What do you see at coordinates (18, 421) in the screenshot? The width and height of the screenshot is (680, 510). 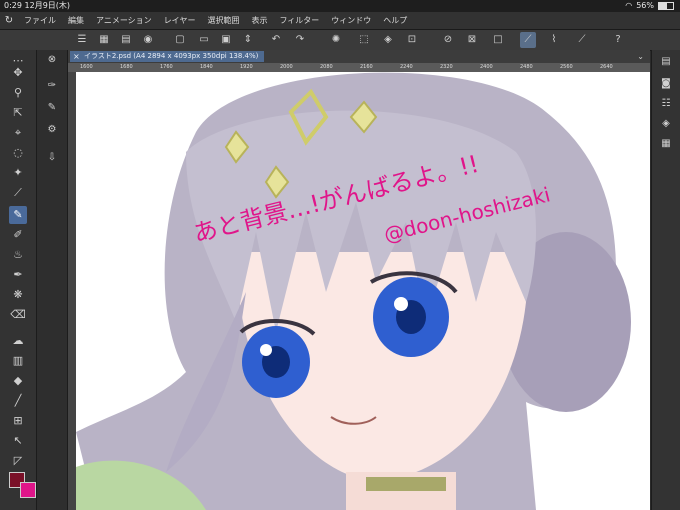 I see `frame-tool-icon: ⊞` at bounding box center [18, 421].